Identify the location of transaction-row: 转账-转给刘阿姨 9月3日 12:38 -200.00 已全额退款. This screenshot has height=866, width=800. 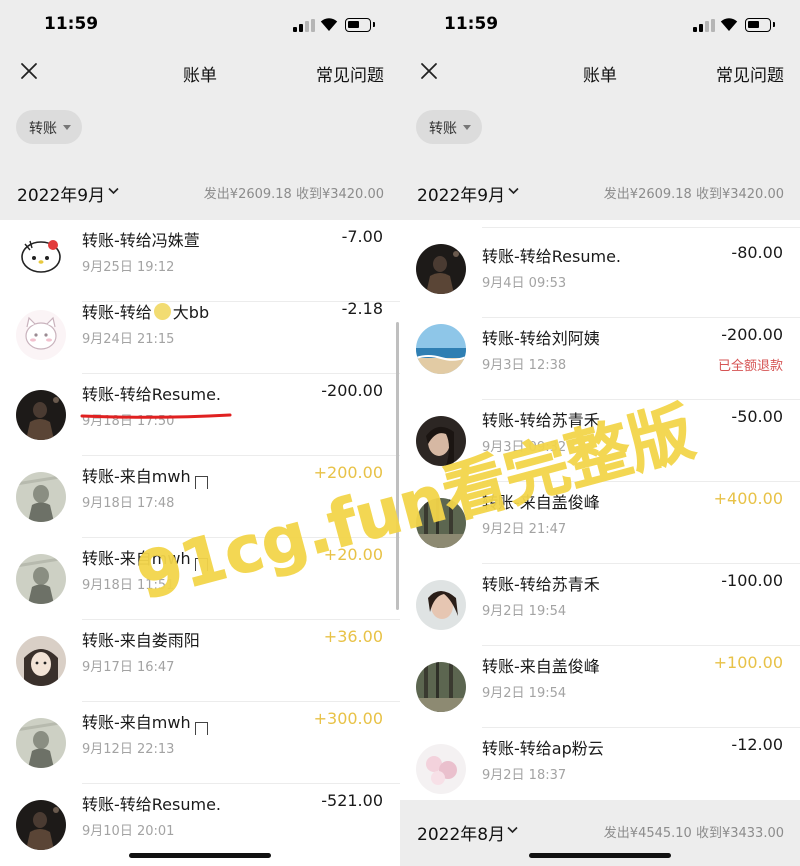
(600, 359).